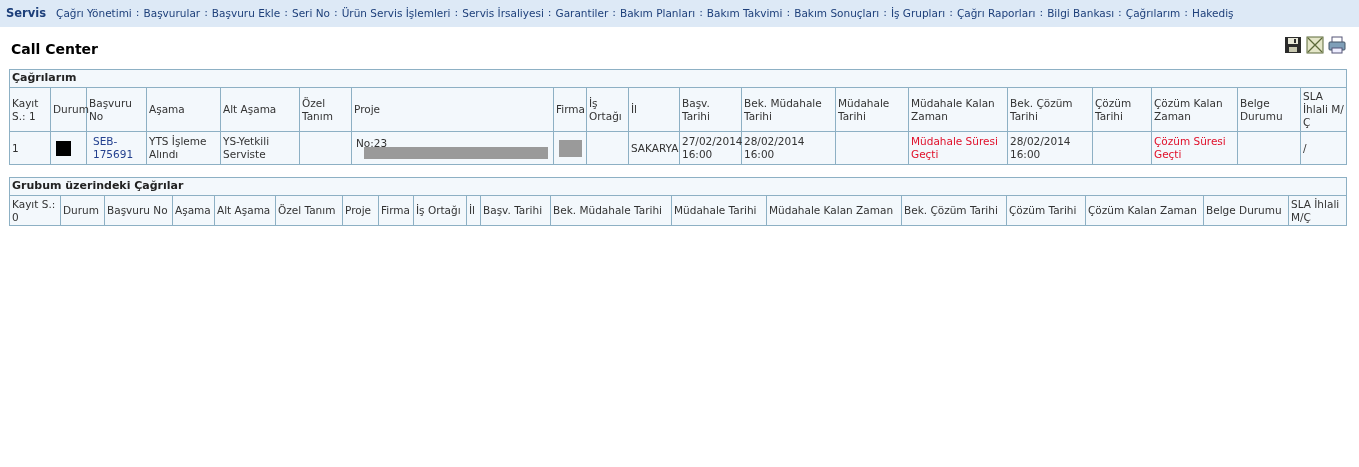 The height and width of the screenshot is (467, 1359). Describe the element at coordinates (1081, 13) in the screenshot. I see `nav-link: Bilgi Bankası` at that location.